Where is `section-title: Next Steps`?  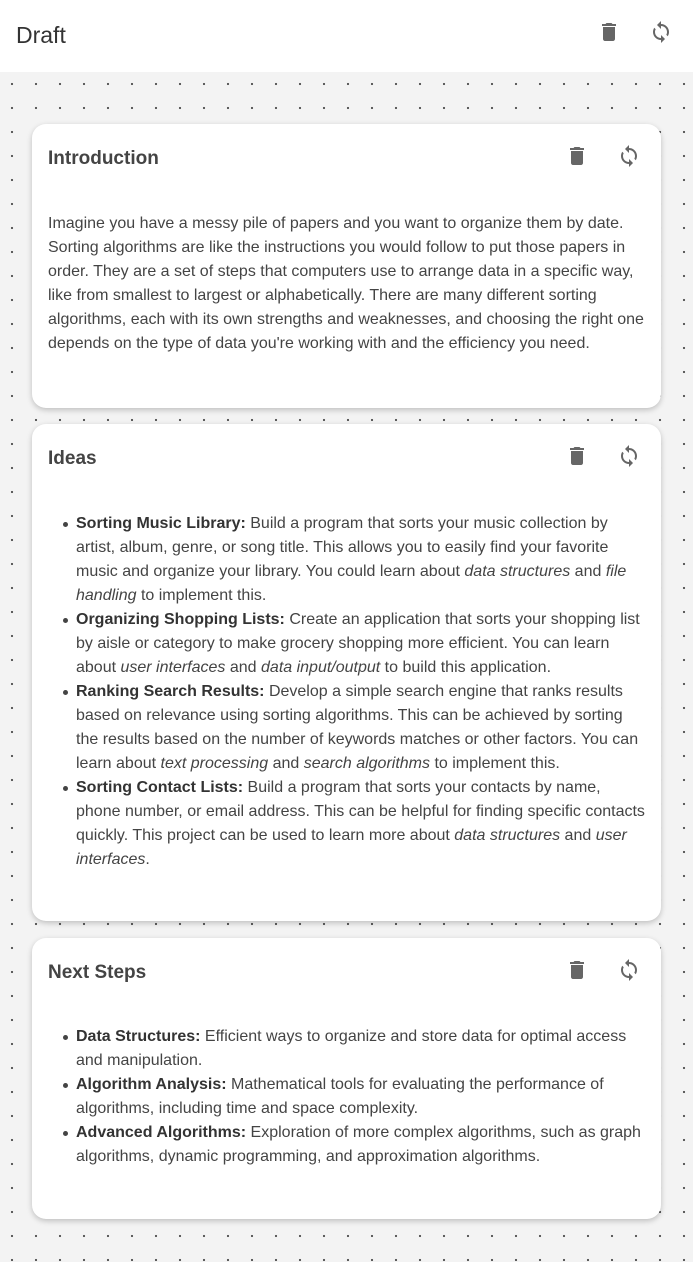
section-title: Next Steps is located at coordinates (97, 972).